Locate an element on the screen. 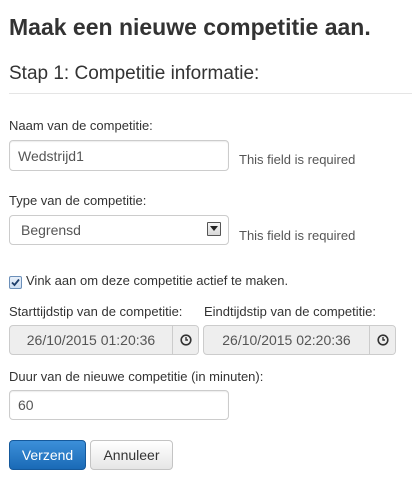 Image resolution: width=412 pixels, height=501 pixels. end-datetime-group: 26/10/2015 02:20:36 is located at coordinates (299, 340).